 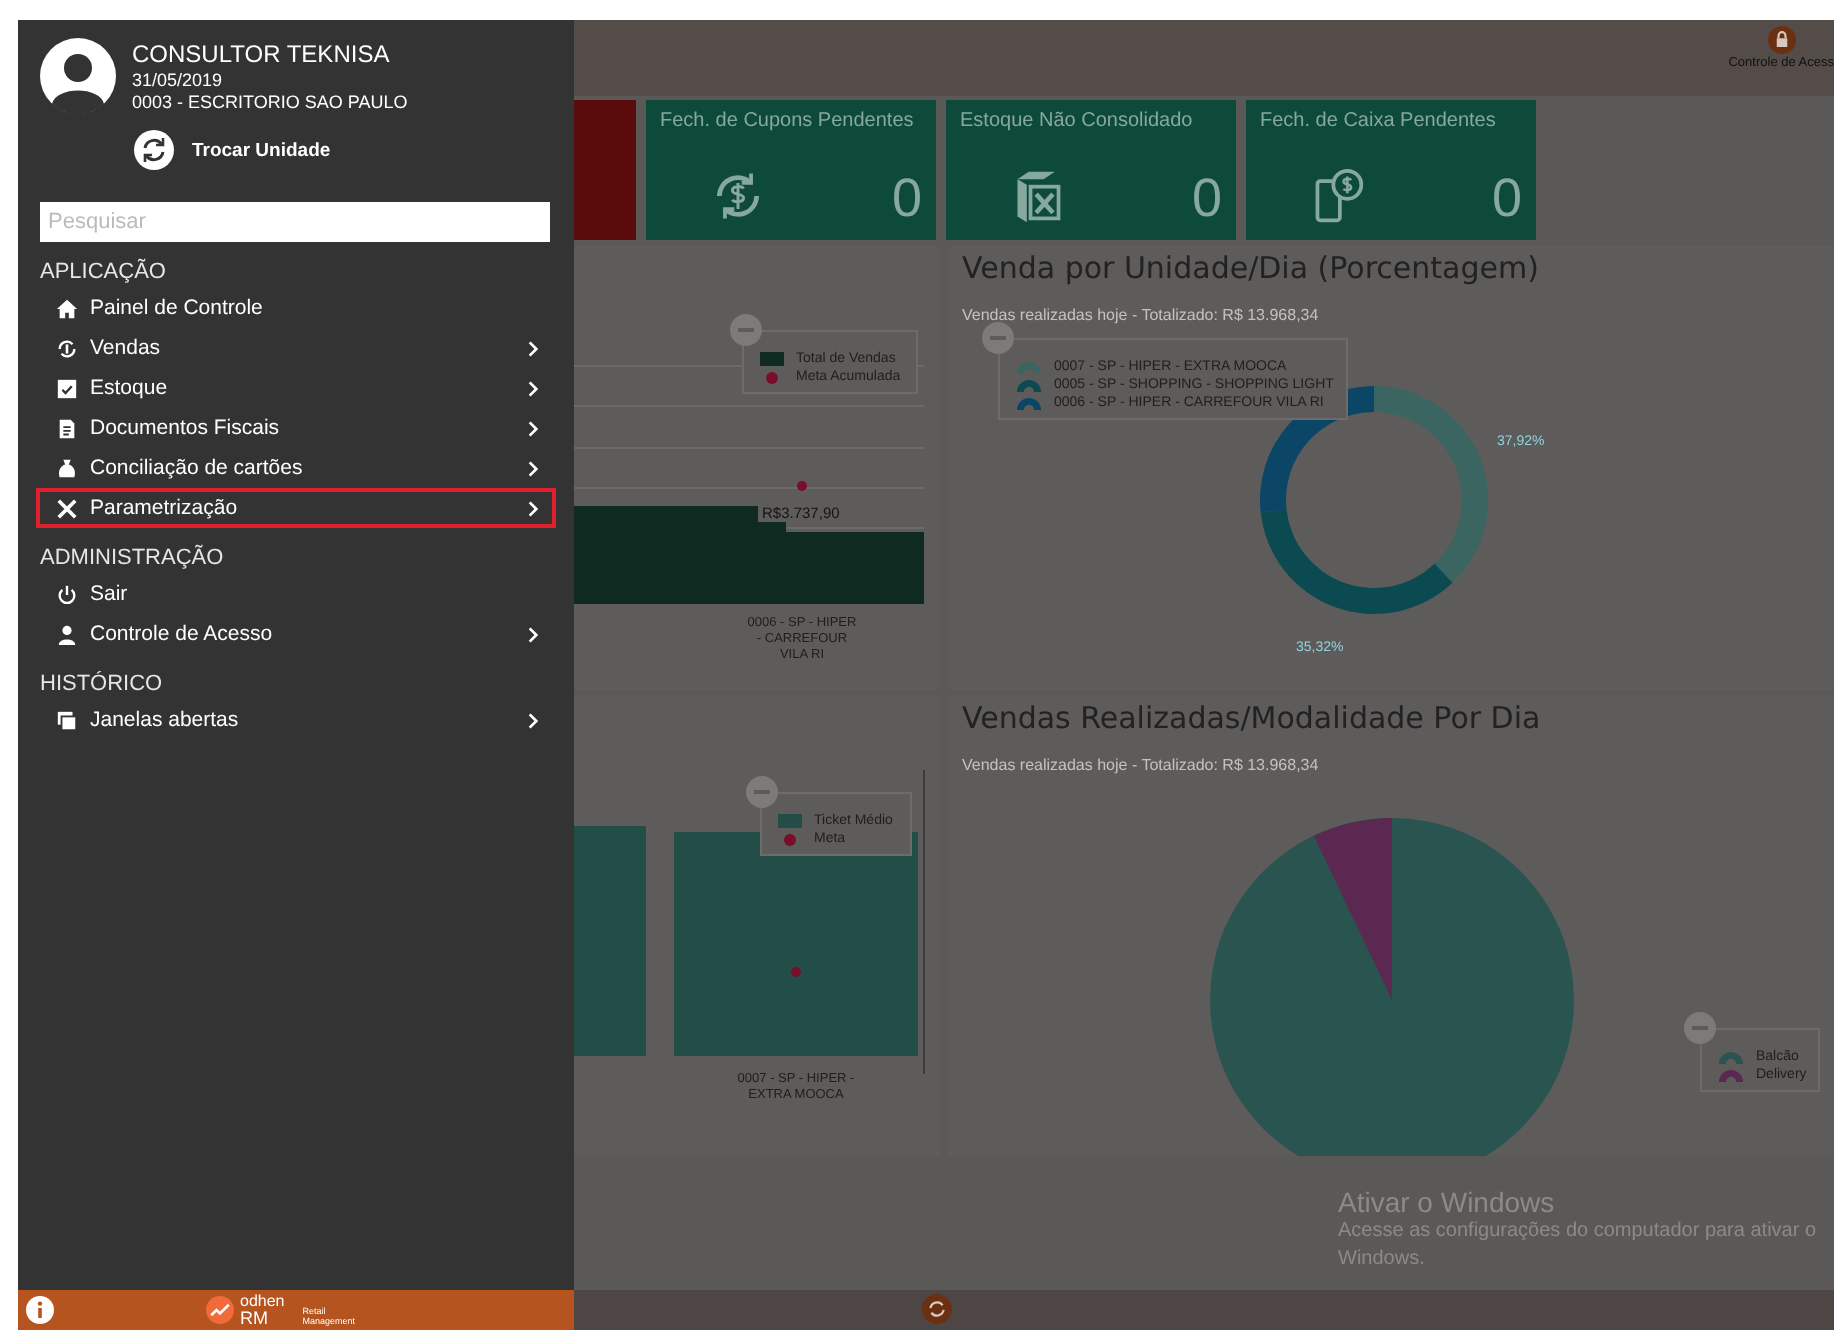 I want to click on user-unit: 0003 - ESCRITORIO SAO PAULO, so click(x=270, y=103).